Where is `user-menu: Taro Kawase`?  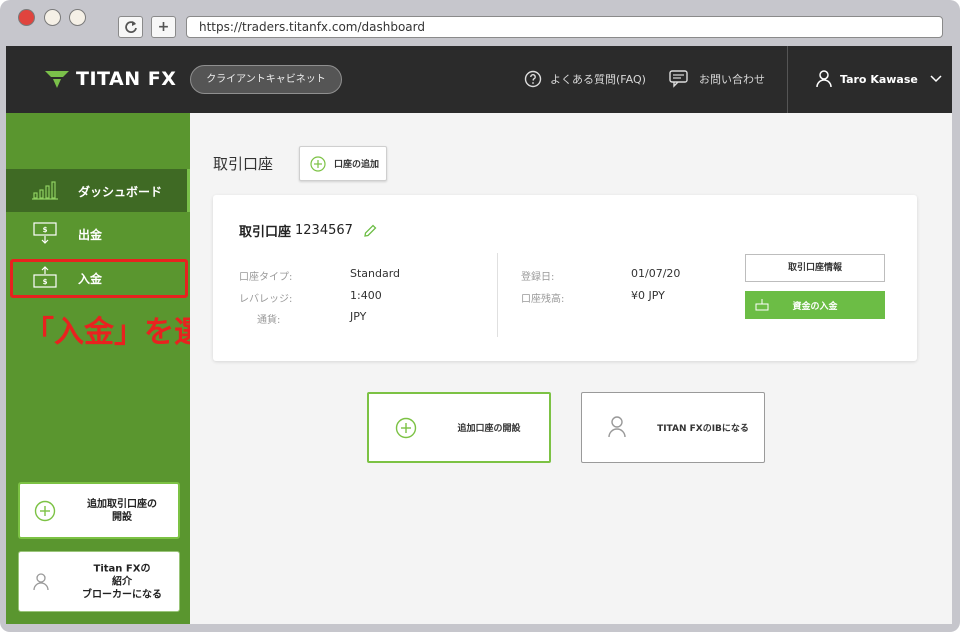 user-menu: Taro Kawase is located at coordinates (883, 79).